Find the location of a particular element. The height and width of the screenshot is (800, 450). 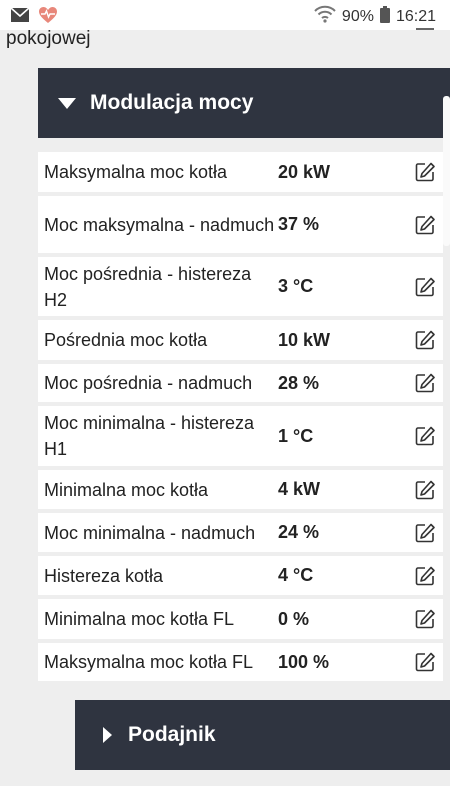

scrollbar is located at coordinates (446, 171).